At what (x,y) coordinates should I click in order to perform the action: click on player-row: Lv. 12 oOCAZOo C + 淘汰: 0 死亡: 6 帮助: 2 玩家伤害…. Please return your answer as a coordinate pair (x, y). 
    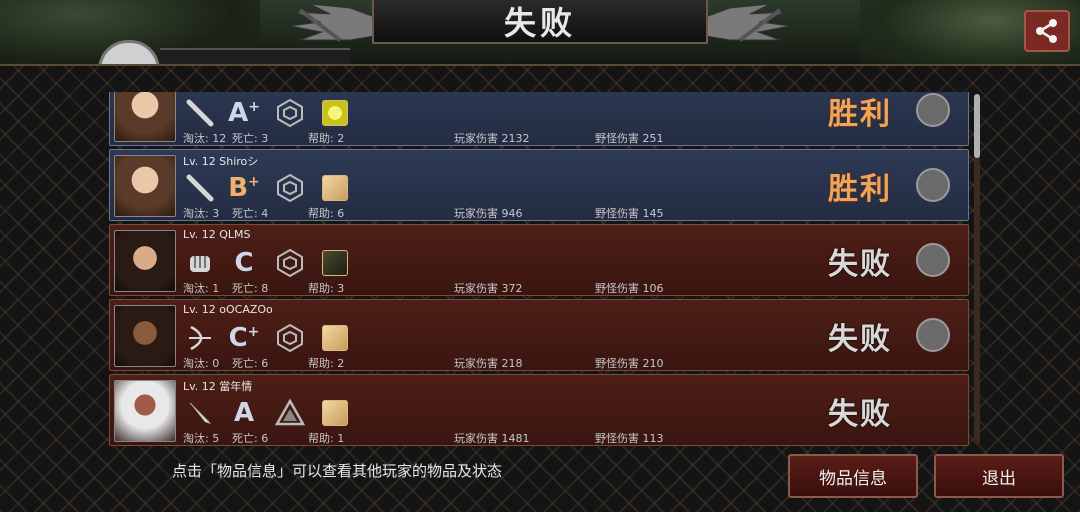
    Looking at the image, I should click on (539, 335).